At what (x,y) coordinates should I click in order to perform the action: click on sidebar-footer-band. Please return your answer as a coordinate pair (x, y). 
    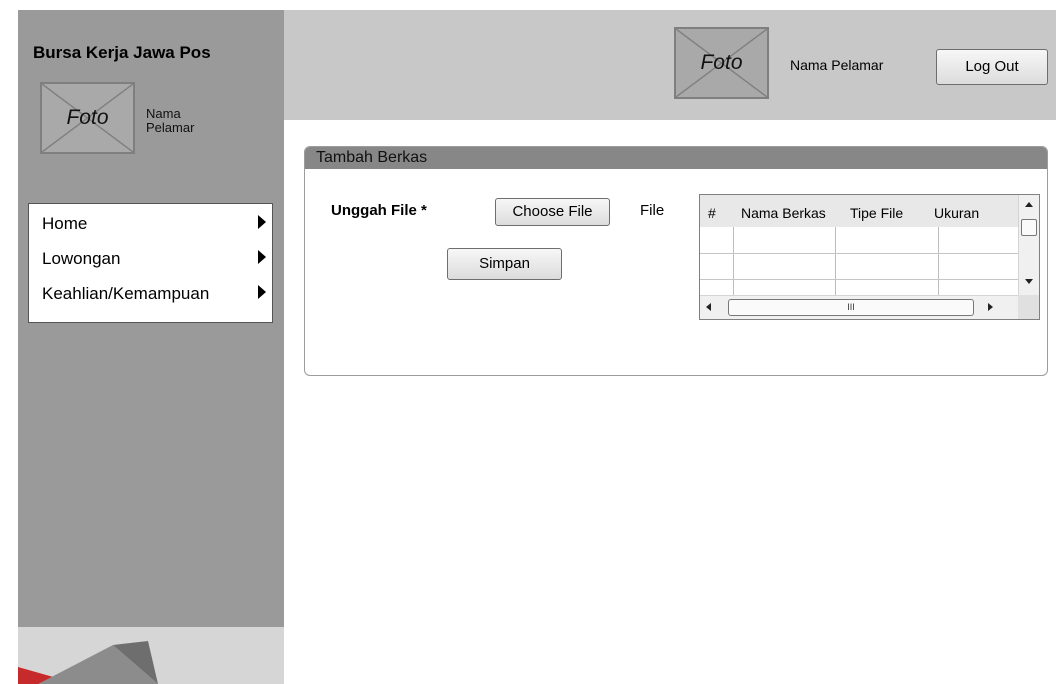
    Looking at the image, I should click on (151, 655).